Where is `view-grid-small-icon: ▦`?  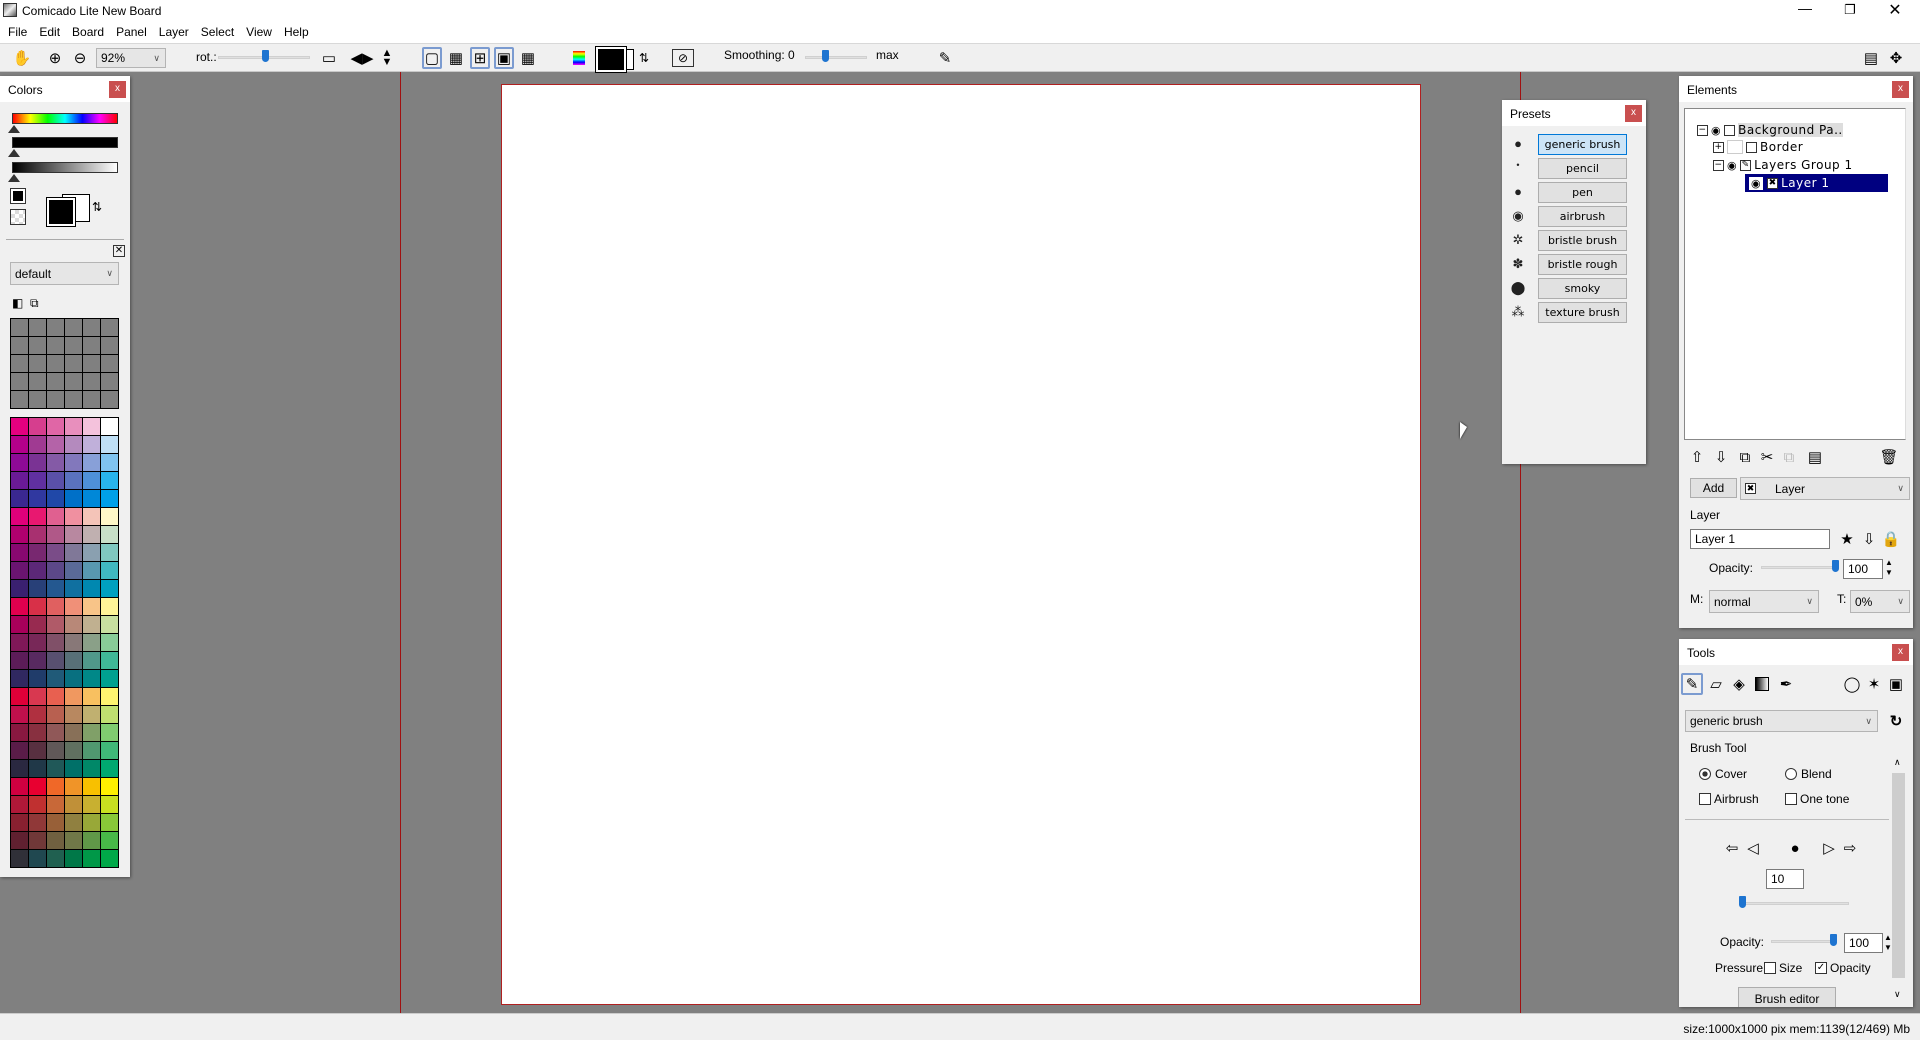
view-grid-small-icon: ▦ is located at coordinates (456, 58).